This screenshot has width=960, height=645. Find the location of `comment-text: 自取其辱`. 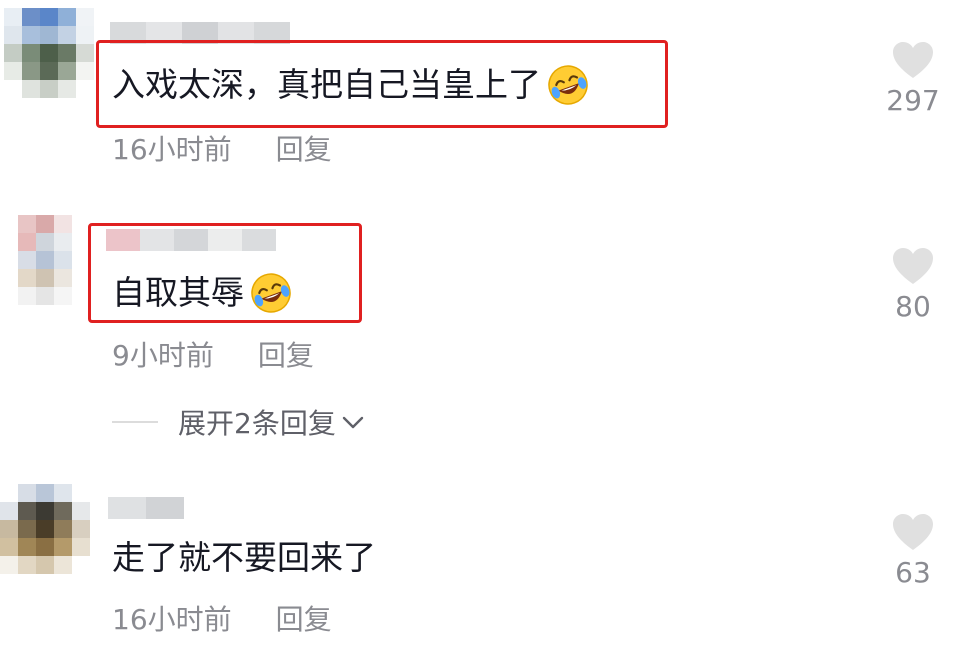

comment-text: 自取其辱 is located at coordinates (202, 293).